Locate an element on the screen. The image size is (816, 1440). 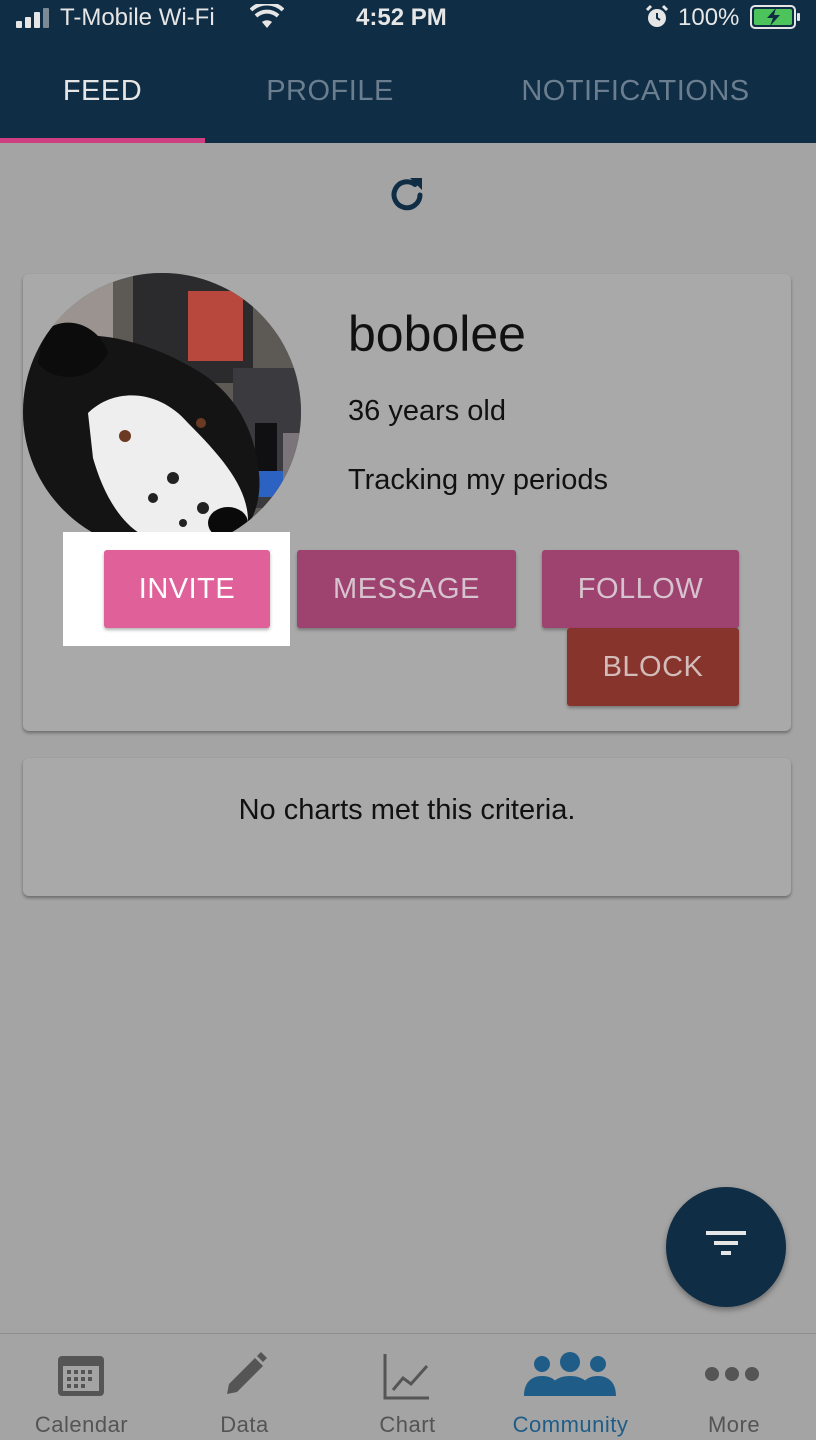
cellular-signal-icon is located at coordinates (32, 18).